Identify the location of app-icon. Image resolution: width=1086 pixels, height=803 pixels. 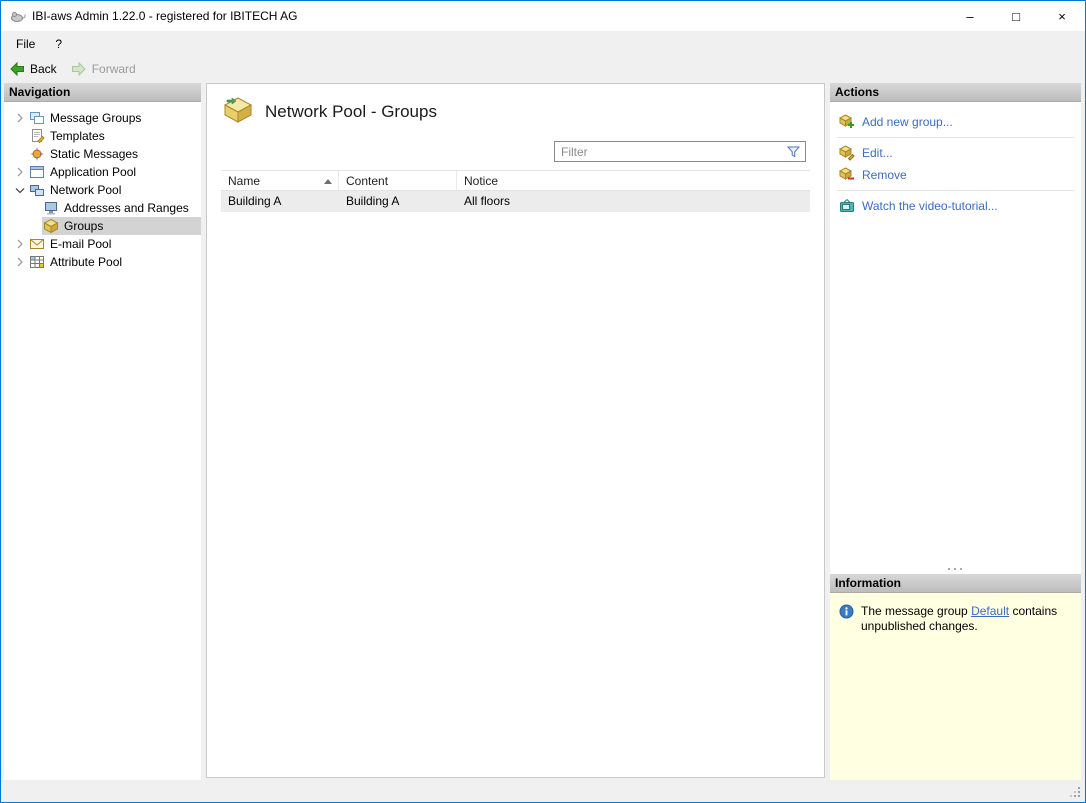
(18, 16).